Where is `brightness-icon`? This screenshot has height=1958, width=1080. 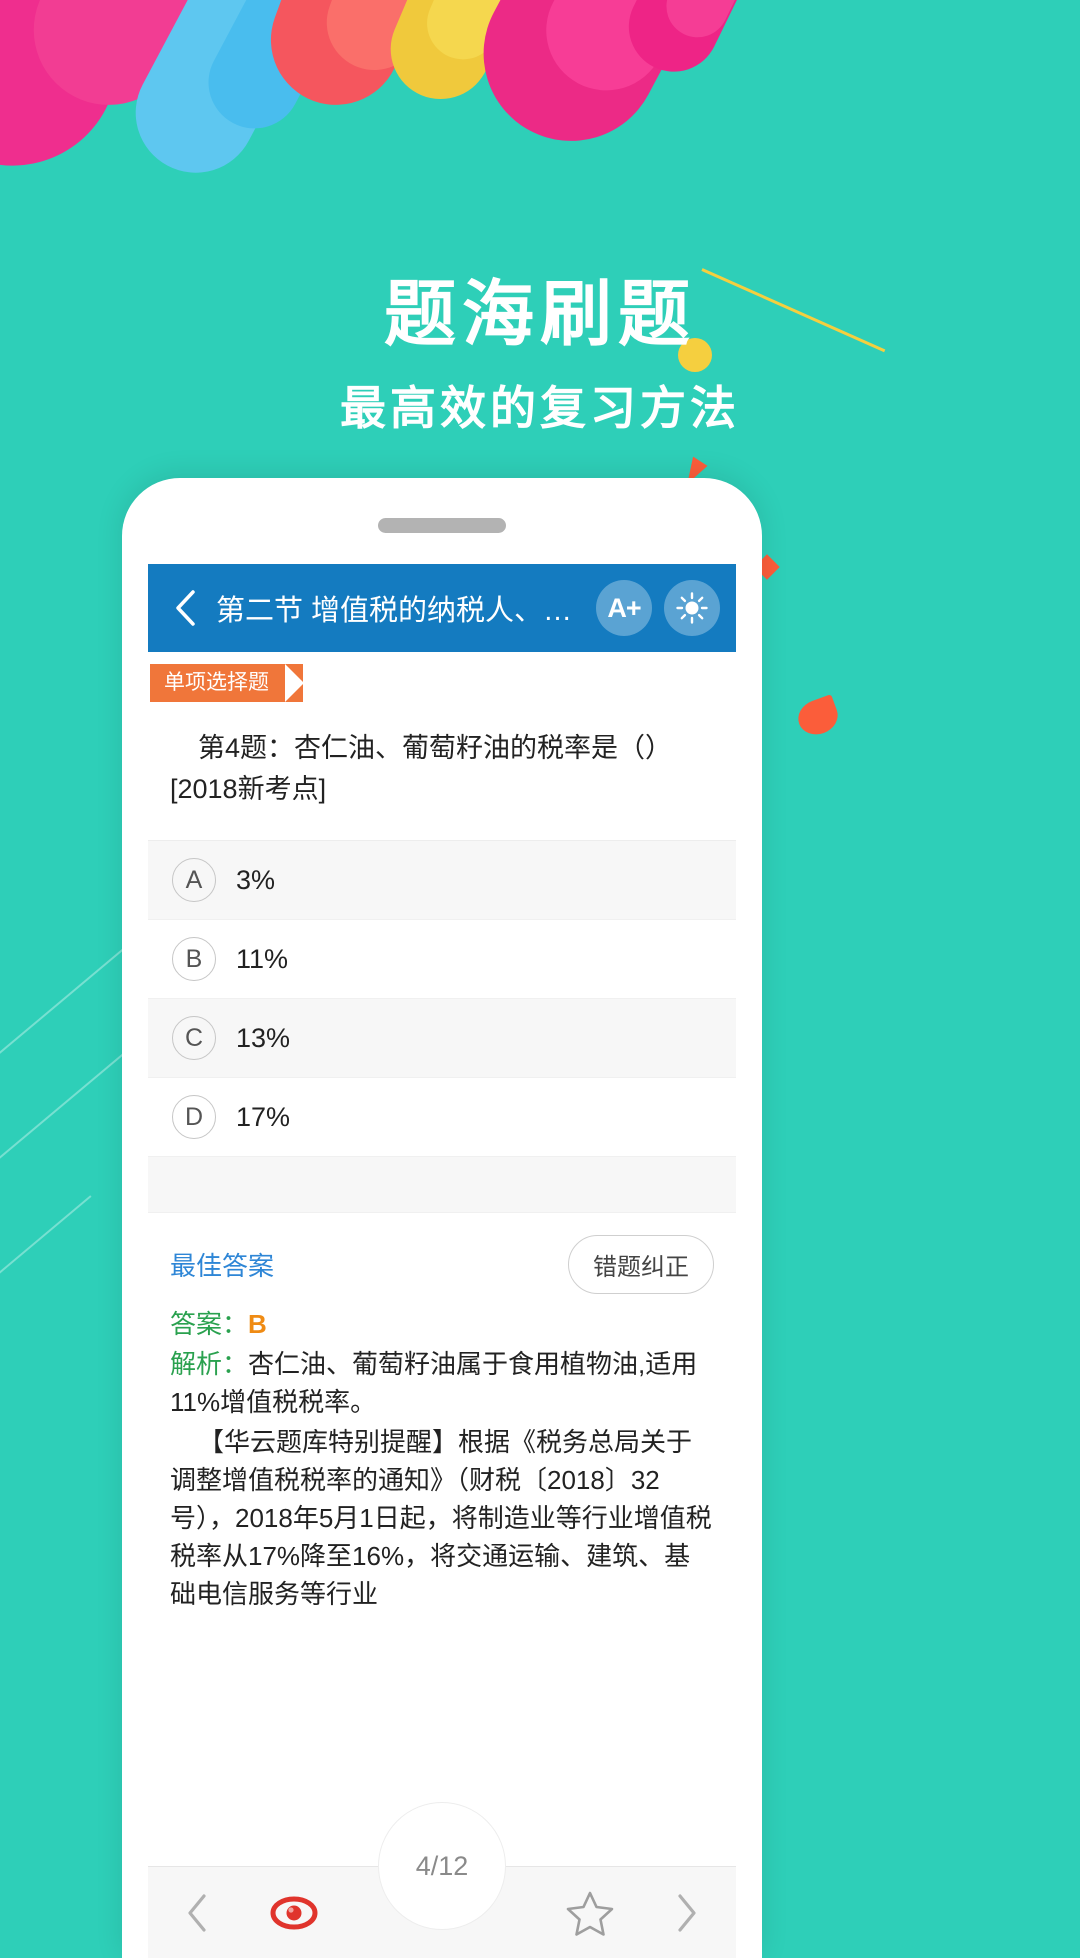
brightness-icon is located at coordinates (692, 608).